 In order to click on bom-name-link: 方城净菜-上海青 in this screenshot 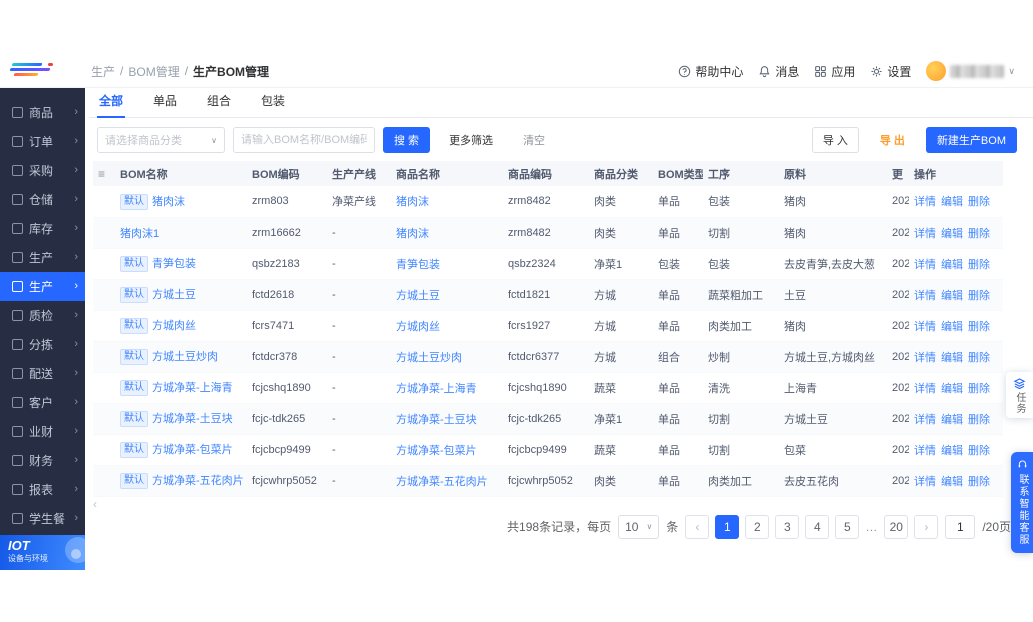, I will do `click(192, 388)`.